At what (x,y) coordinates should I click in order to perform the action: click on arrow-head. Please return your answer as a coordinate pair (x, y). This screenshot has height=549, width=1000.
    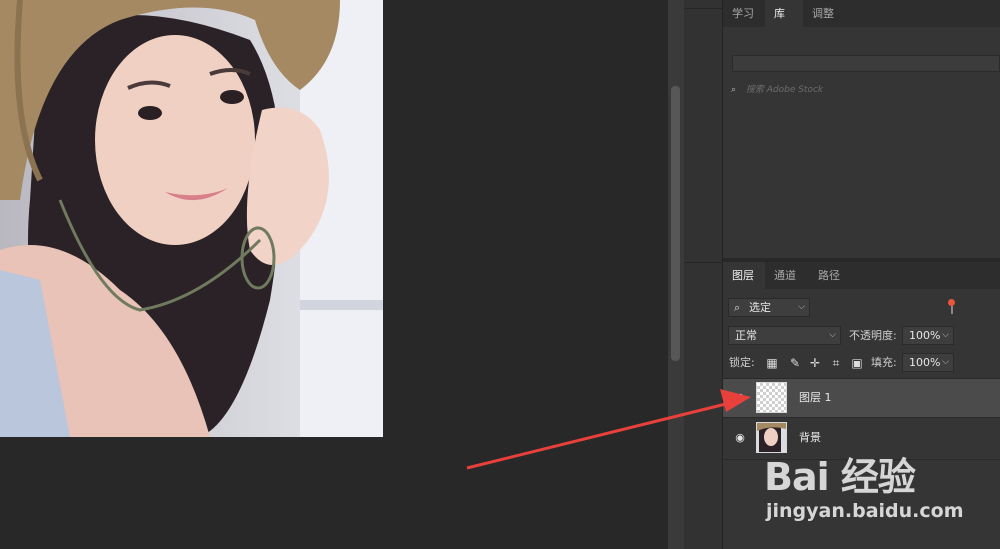
    Looking at the image, I should click on (735, 400).